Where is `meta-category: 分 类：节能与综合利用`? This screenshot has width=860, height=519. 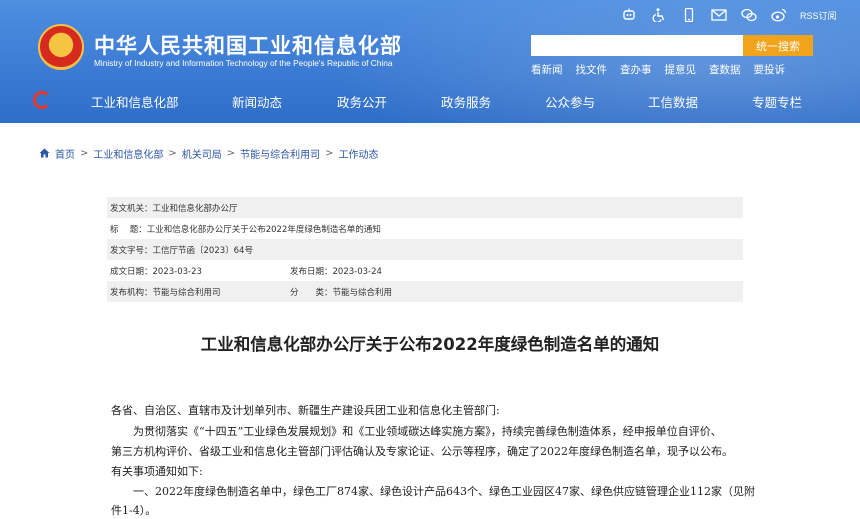
meta-category: 分 类：节能与综合利用 is located at coordinates (341, 292).